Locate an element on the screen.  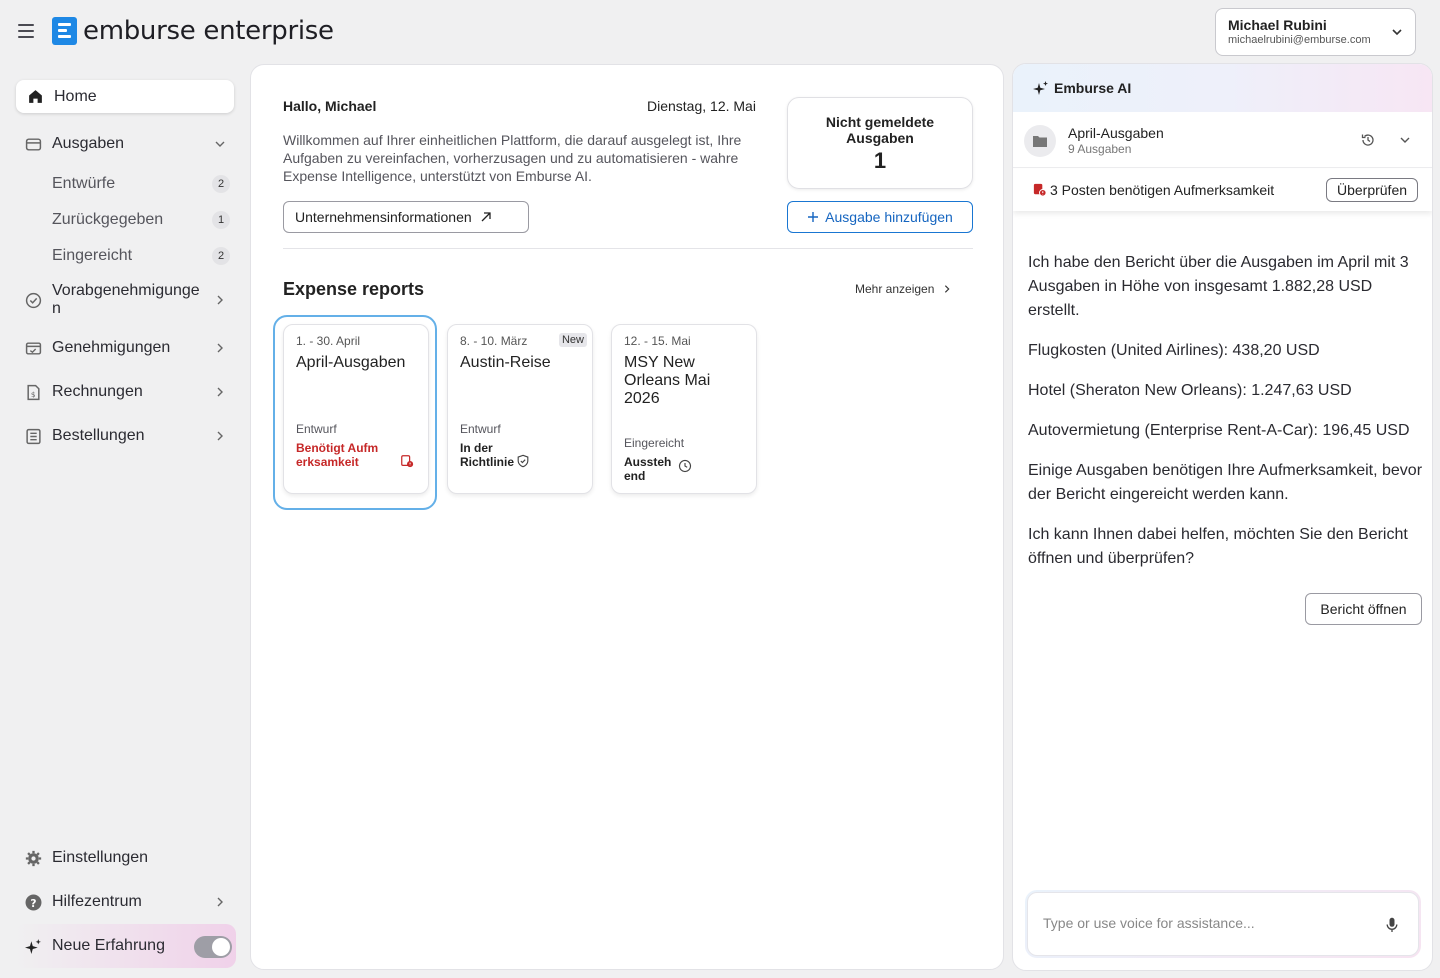
microphone-icon is located at coordinates (1392, 925).